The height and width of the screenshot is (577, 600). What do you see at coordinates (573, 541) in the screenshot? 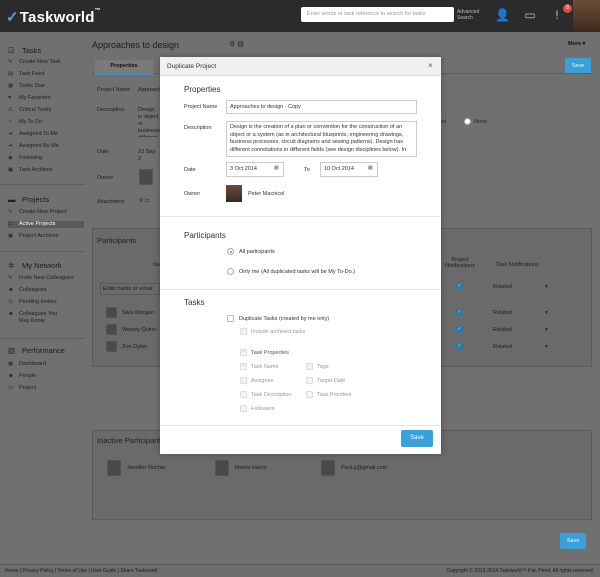
I see `save-button-bottom: Save` at bounding box center [573, 541].